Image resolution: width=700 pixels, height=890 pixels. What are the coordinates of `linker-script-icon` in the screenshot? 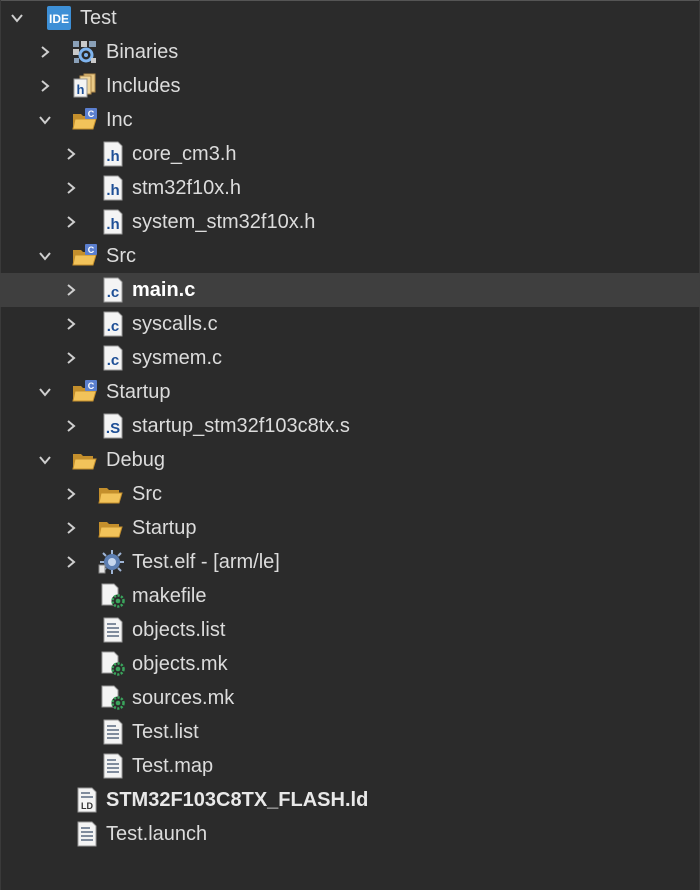 It's located at (87, 800).